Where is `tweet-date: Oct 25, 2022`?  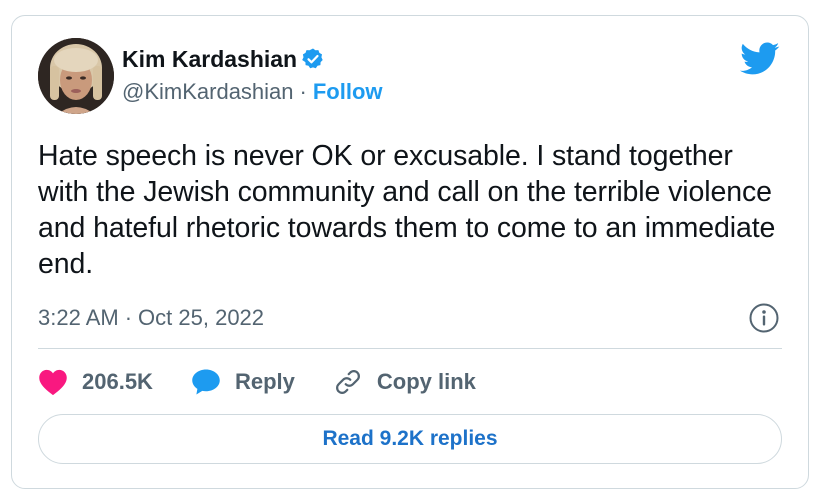 tweet-date: Oct 25, 2022 is located at coordinates (201, 318).